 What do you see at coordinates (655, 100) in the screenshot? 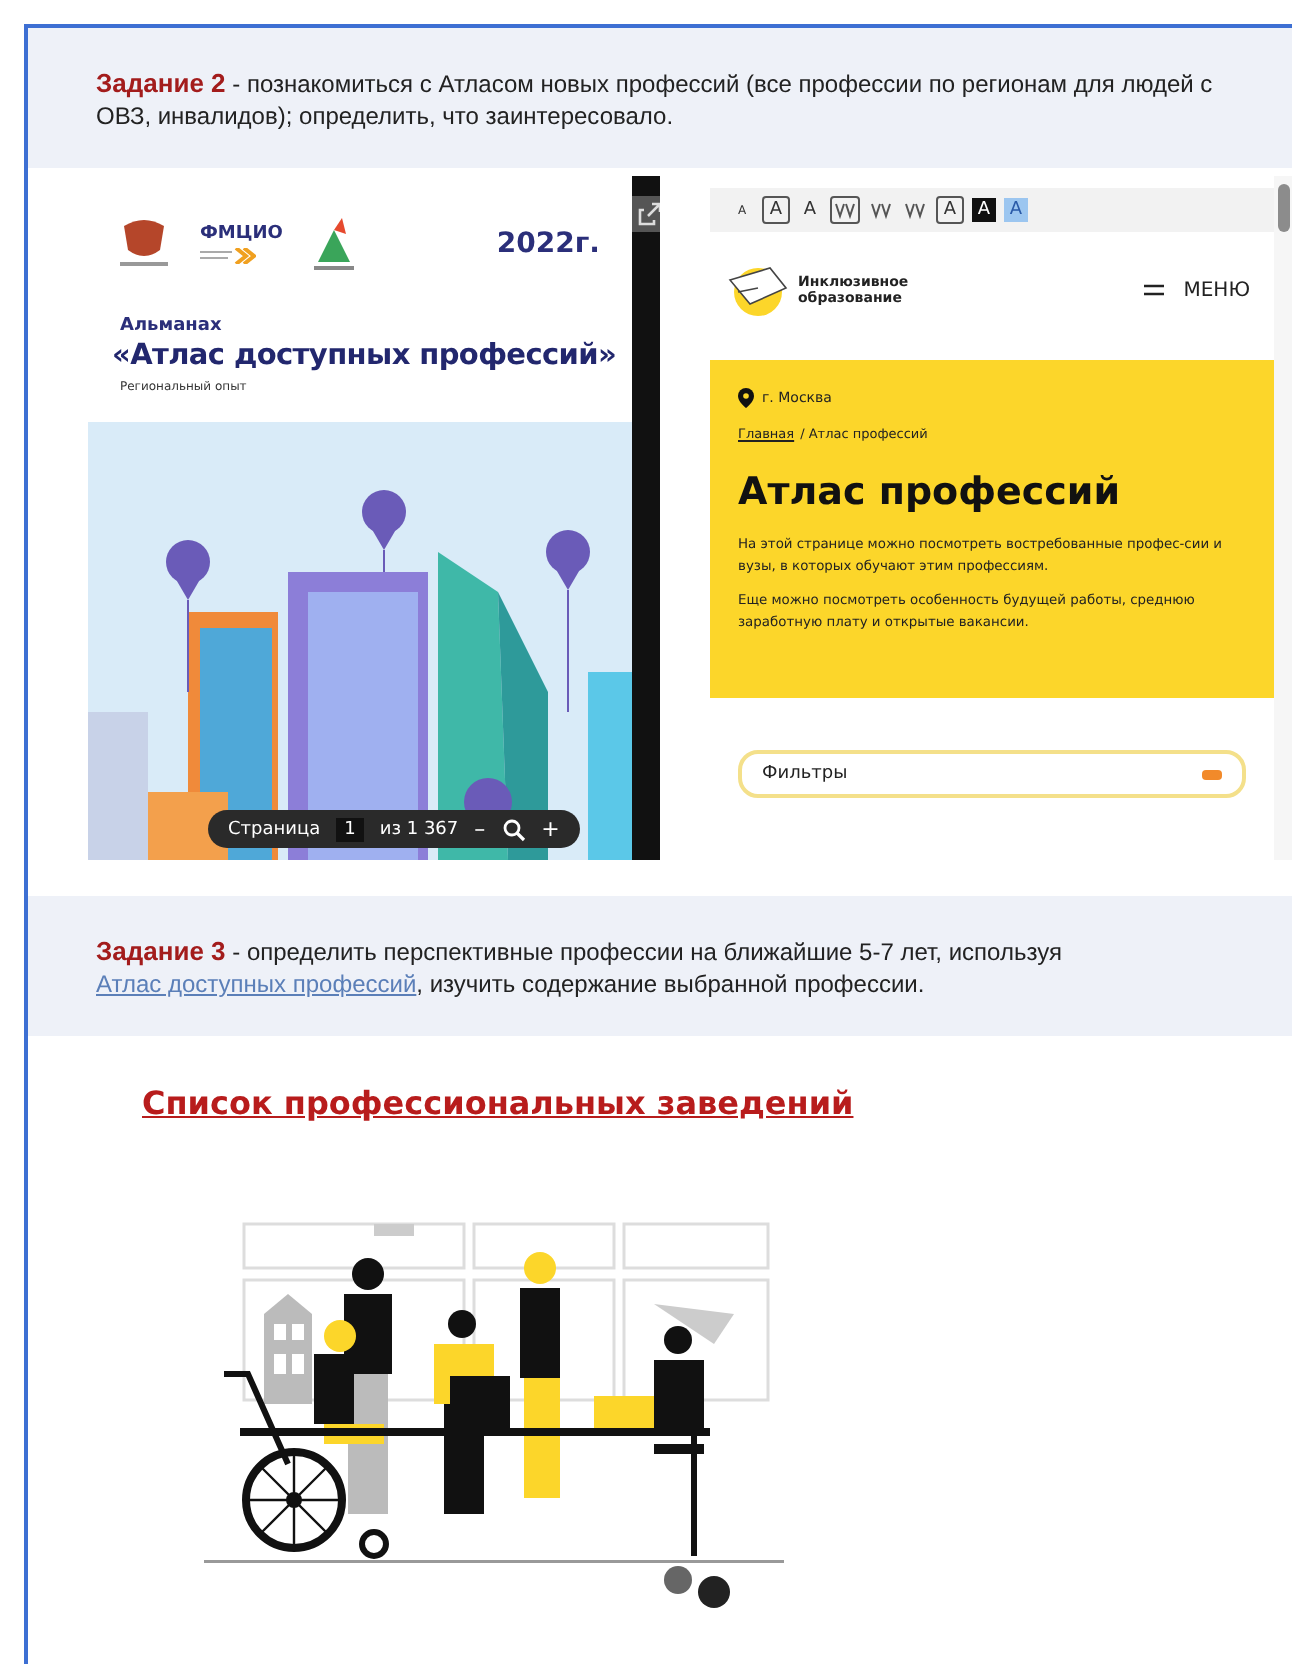
I see `task-text: Задание 2 - познакомиться с Атласом новых профессий (все профессии по регионам для людей с ОВЗ, инвалидов); определить, что заинтересовало.` at bounding box center [655, 100].